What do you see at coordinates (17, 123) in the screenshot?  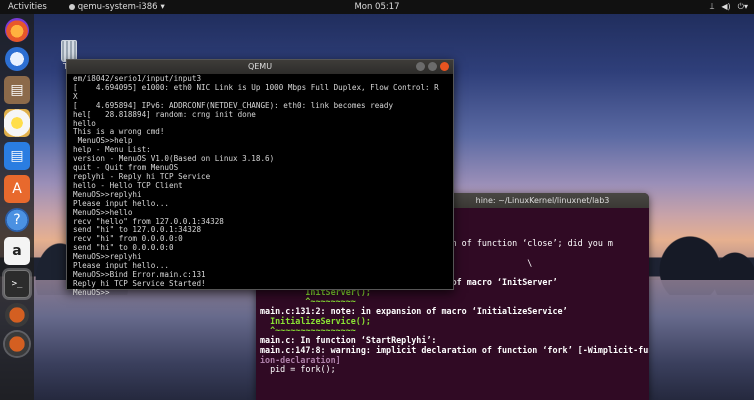 I see `rhythmbox-icon` at bounding box center [17, 123].